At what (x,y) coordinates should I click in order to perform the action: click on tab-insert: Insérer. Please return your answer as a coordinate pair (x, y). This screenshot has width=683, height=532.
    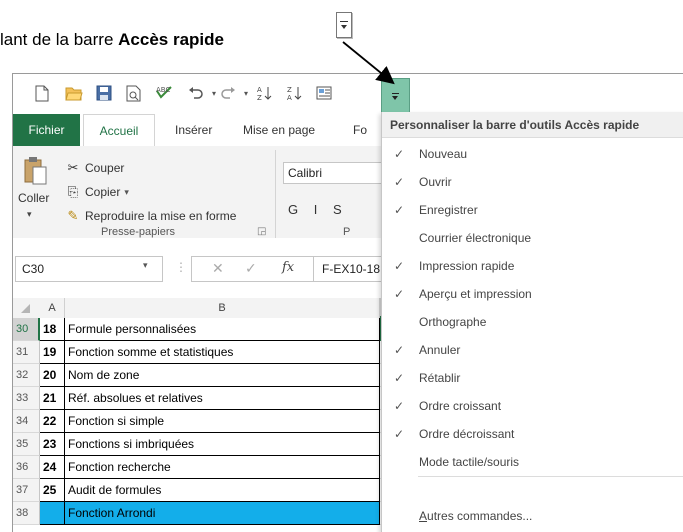
    Looking at the image, I should click on (193, 130).